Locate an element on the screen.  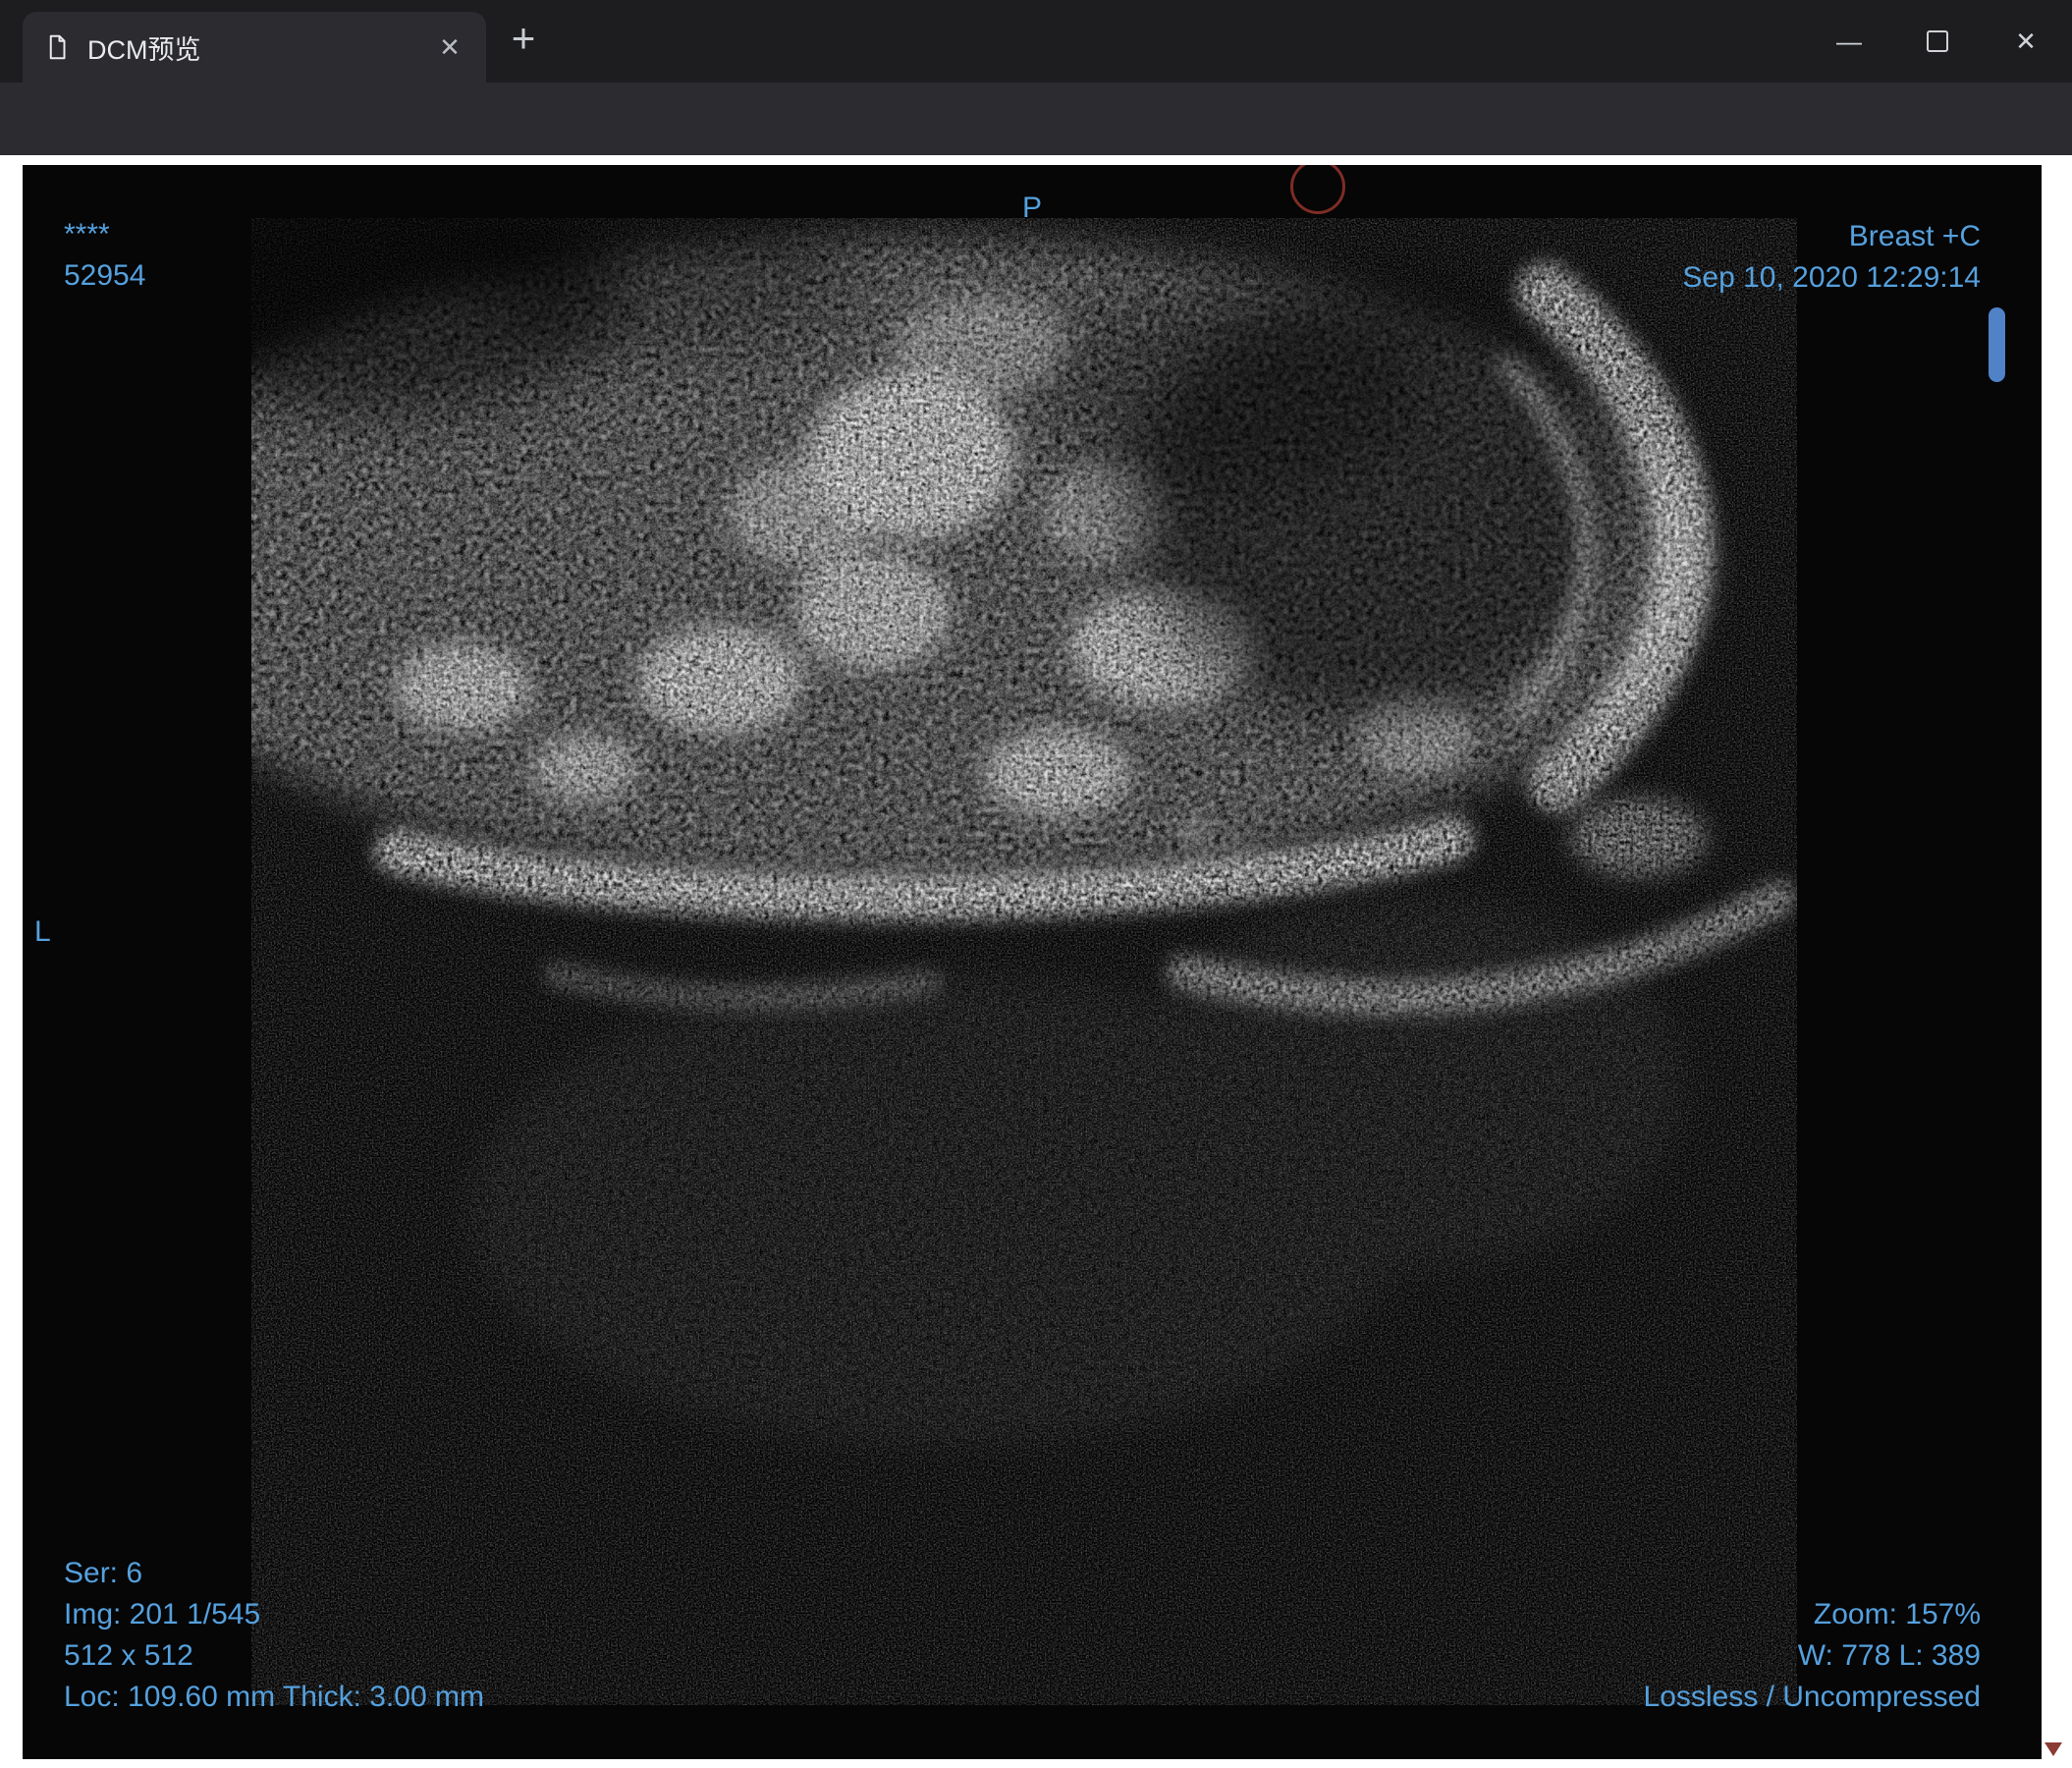
new-tab-button: + is located at coordinates (523, 38).